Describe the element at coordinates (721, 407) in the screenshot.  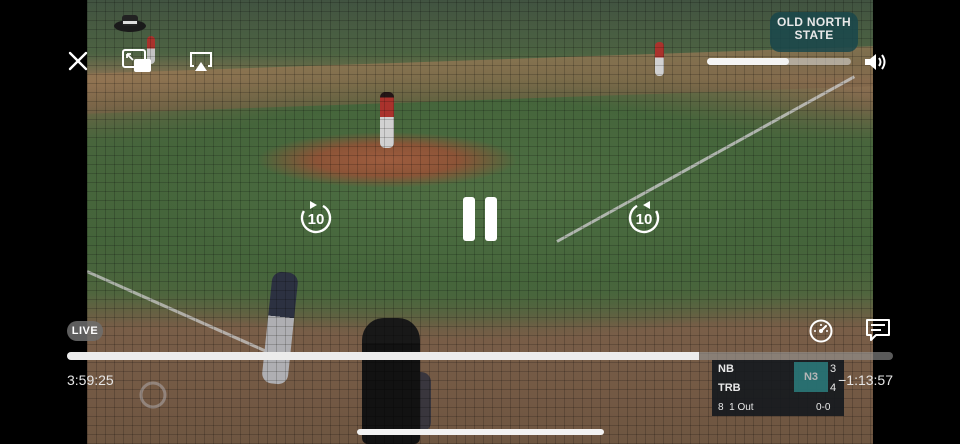
I see `inning: 8` at that location.